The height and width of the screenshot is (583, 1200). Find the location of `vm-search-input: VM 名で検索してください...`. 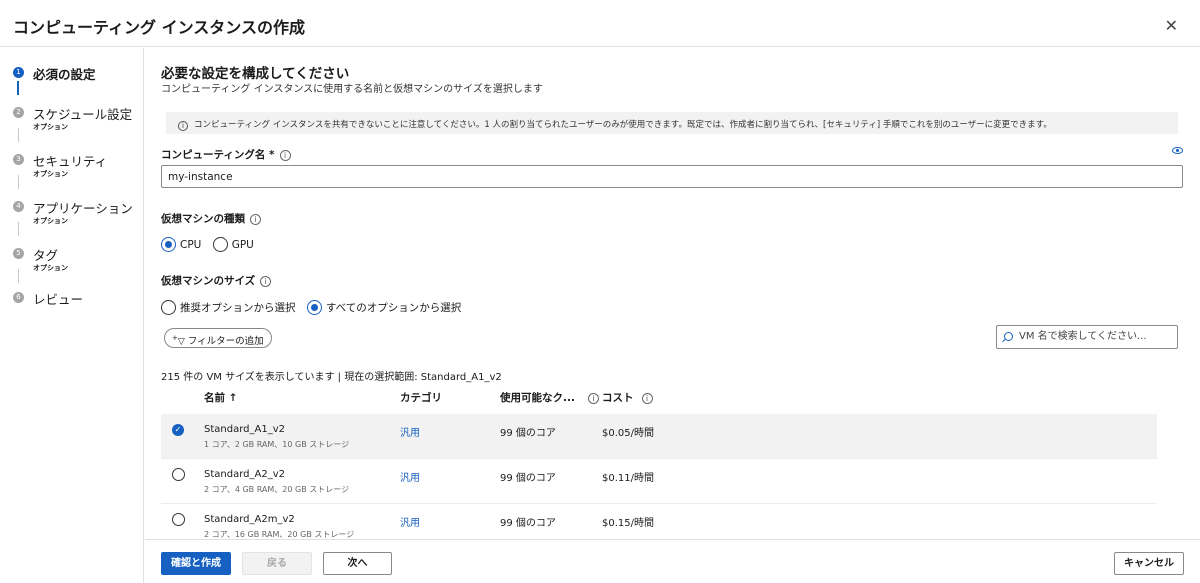

vm-search-input: VM 名で検索してください... is located at coordinates (1087, 337).